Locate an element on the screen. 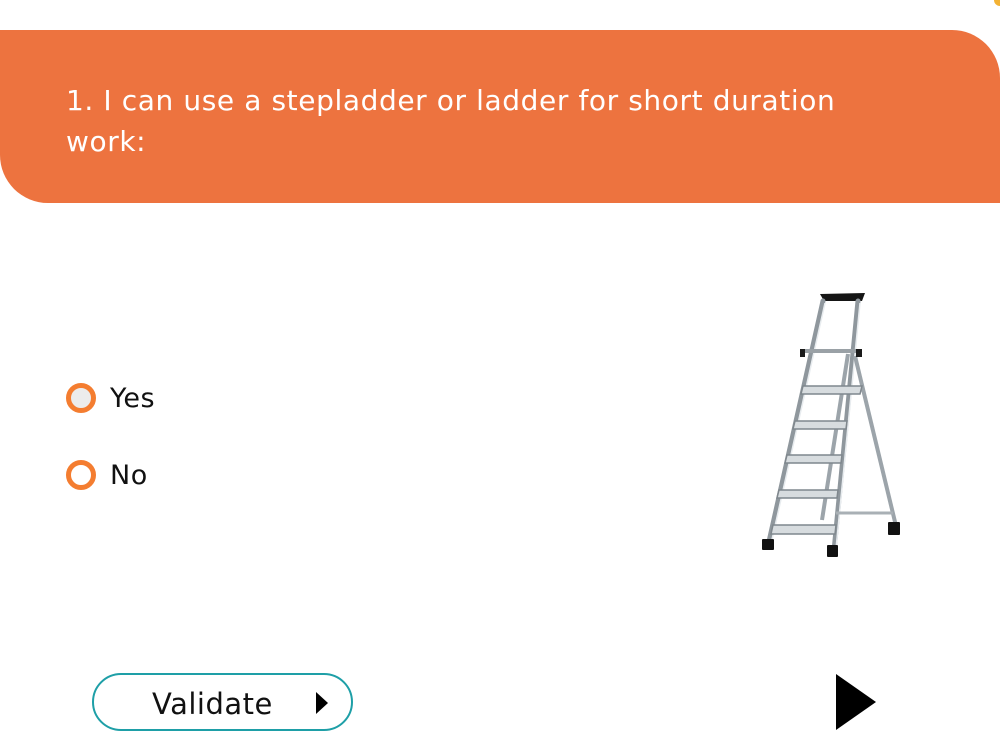  corner-accent is located at coordinates (997, 3).